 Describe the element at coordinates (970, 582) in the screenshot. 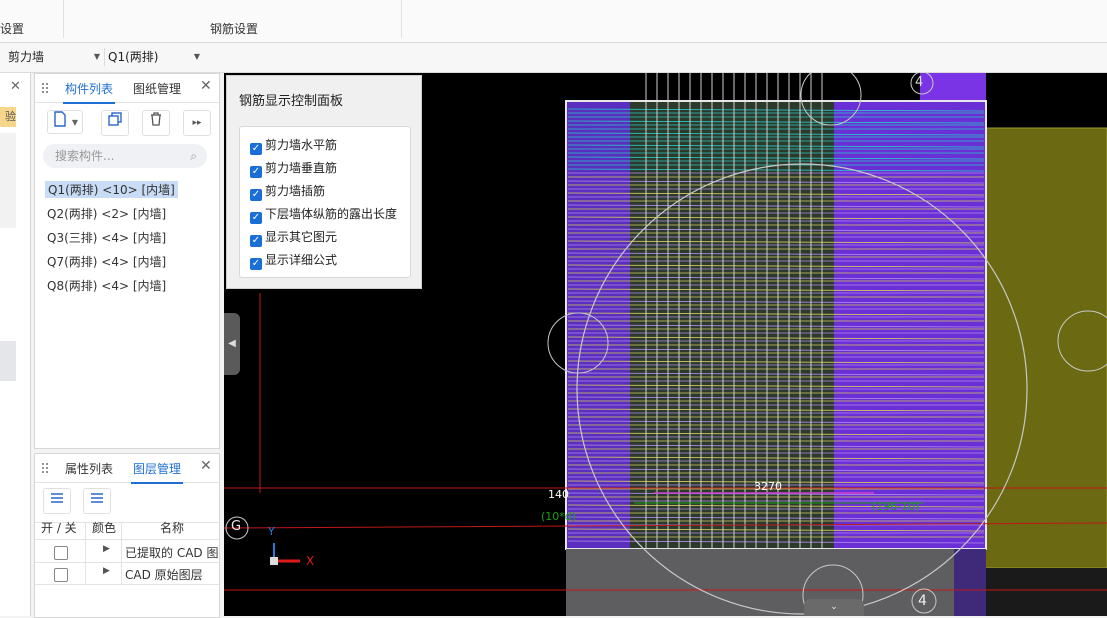

I see `foundation-purple` at that location.